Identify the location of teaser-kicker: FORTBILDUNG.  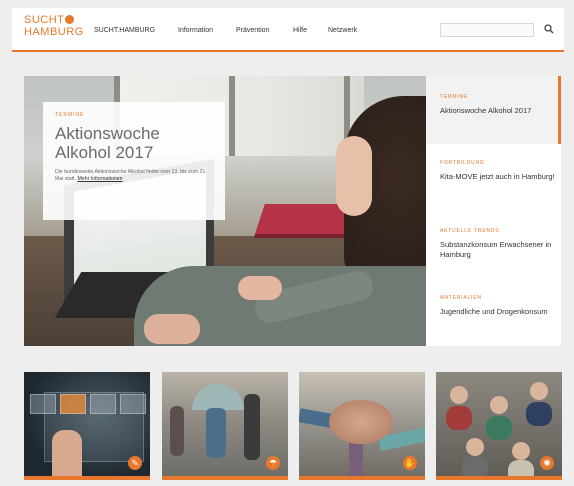
(462, 163).